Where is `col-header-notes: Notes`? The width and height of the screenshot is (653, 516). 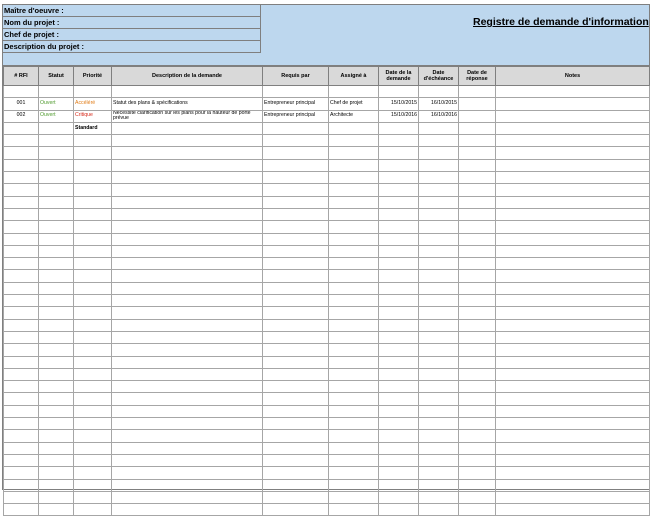 col-header-notes: Notes is located at coordinates (572, 76).